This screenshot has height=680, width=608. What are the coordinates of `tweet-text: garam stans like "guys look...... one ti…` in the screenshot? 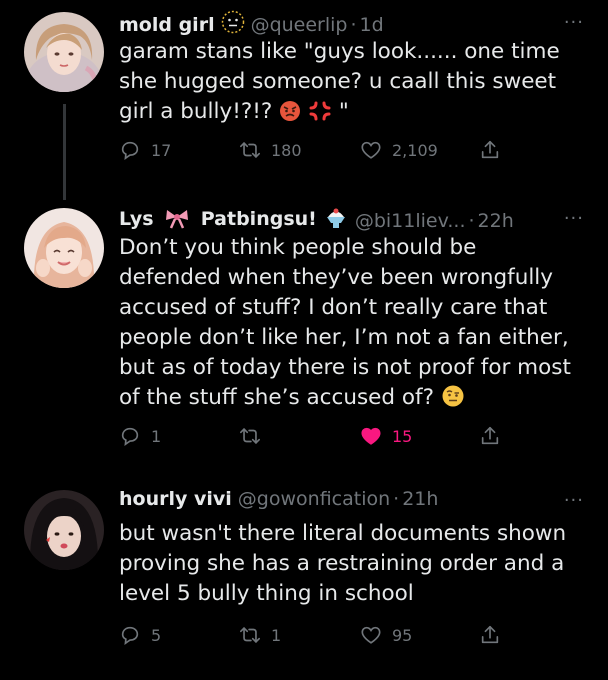 It's located at (351, 84).